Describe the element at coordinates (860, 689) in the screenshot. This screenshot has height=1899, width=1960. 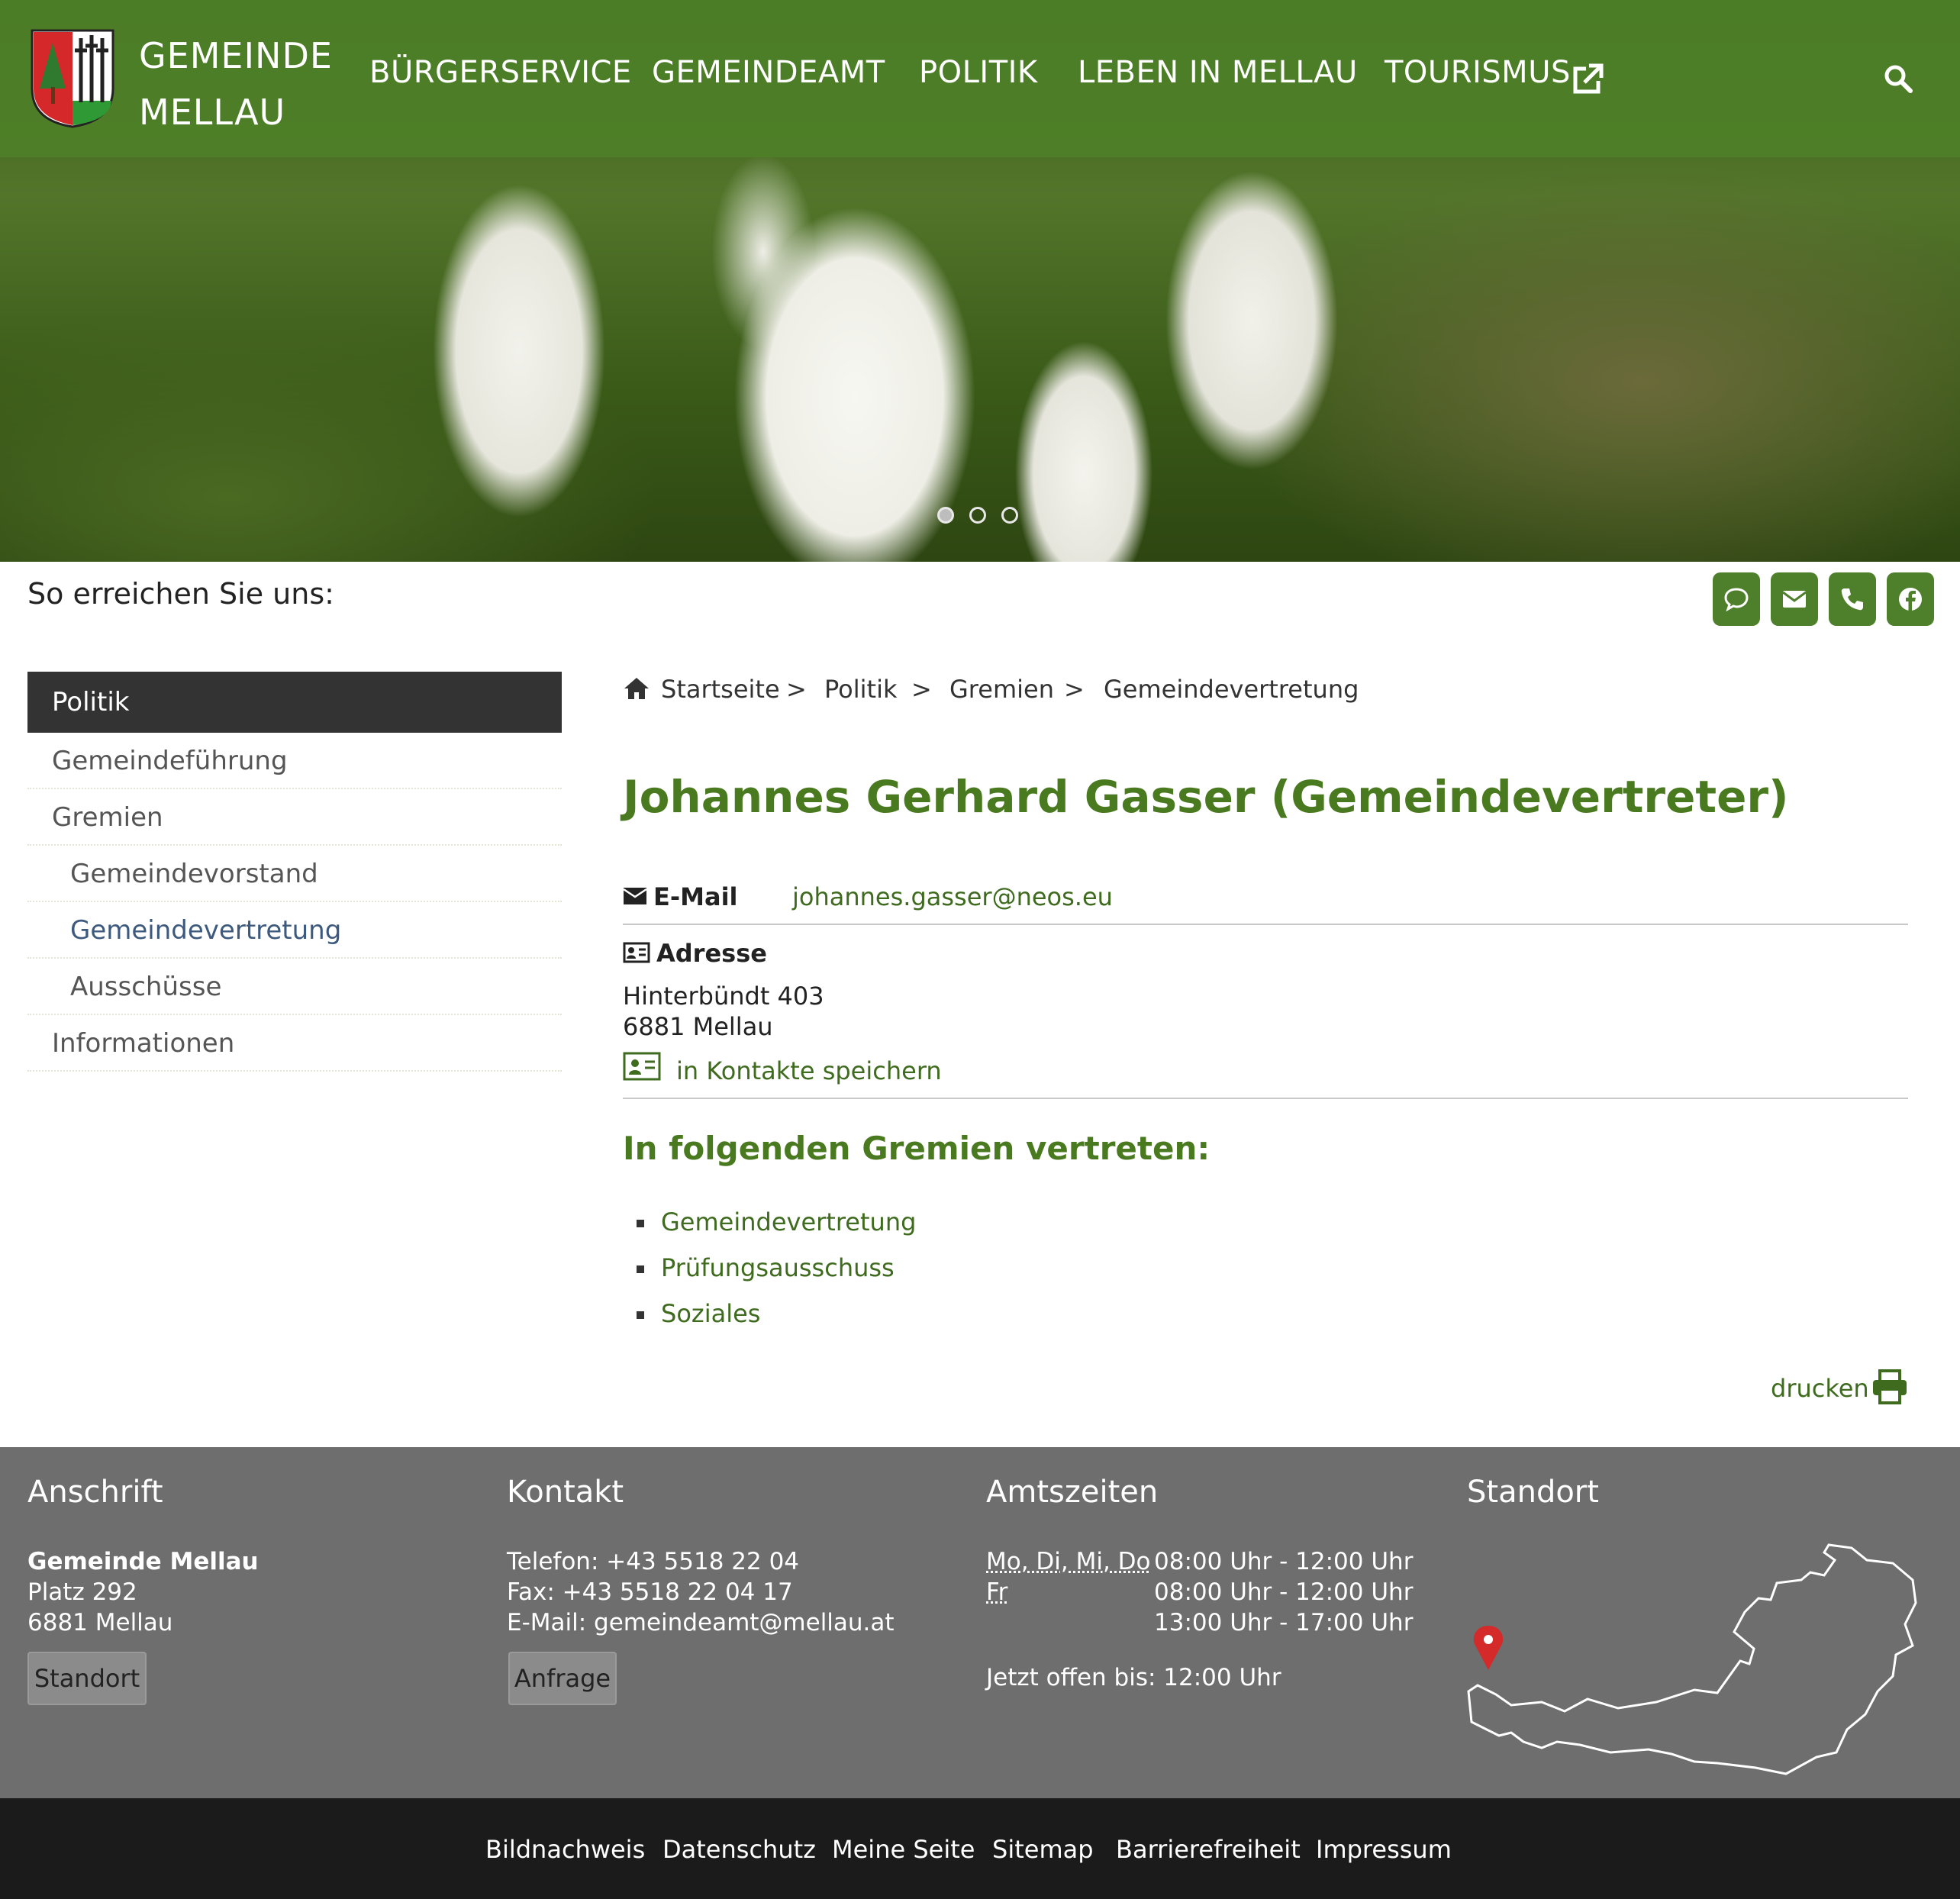
I see `breadcrumb-politik: Politik` at that location.